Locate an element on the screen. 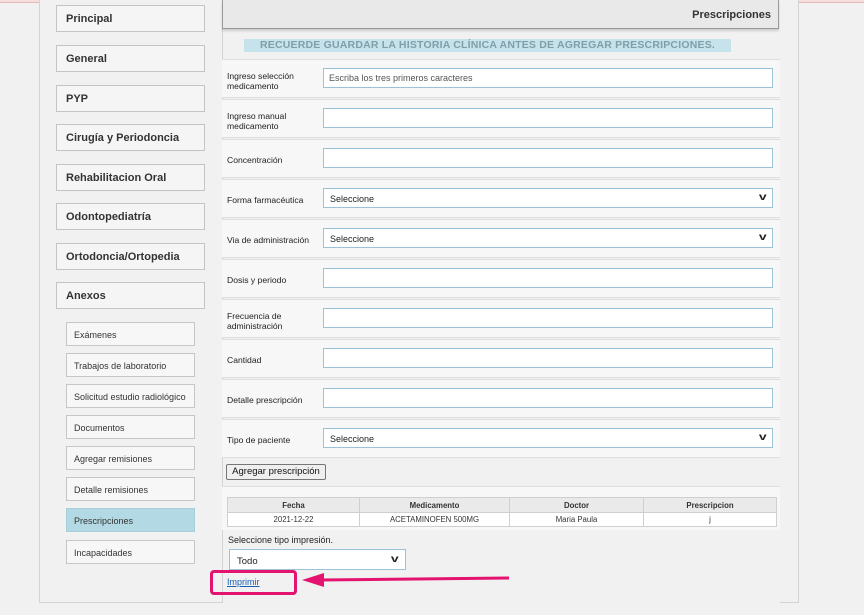  col-medicamento: Medicamento is located at coordinates (434, 505).